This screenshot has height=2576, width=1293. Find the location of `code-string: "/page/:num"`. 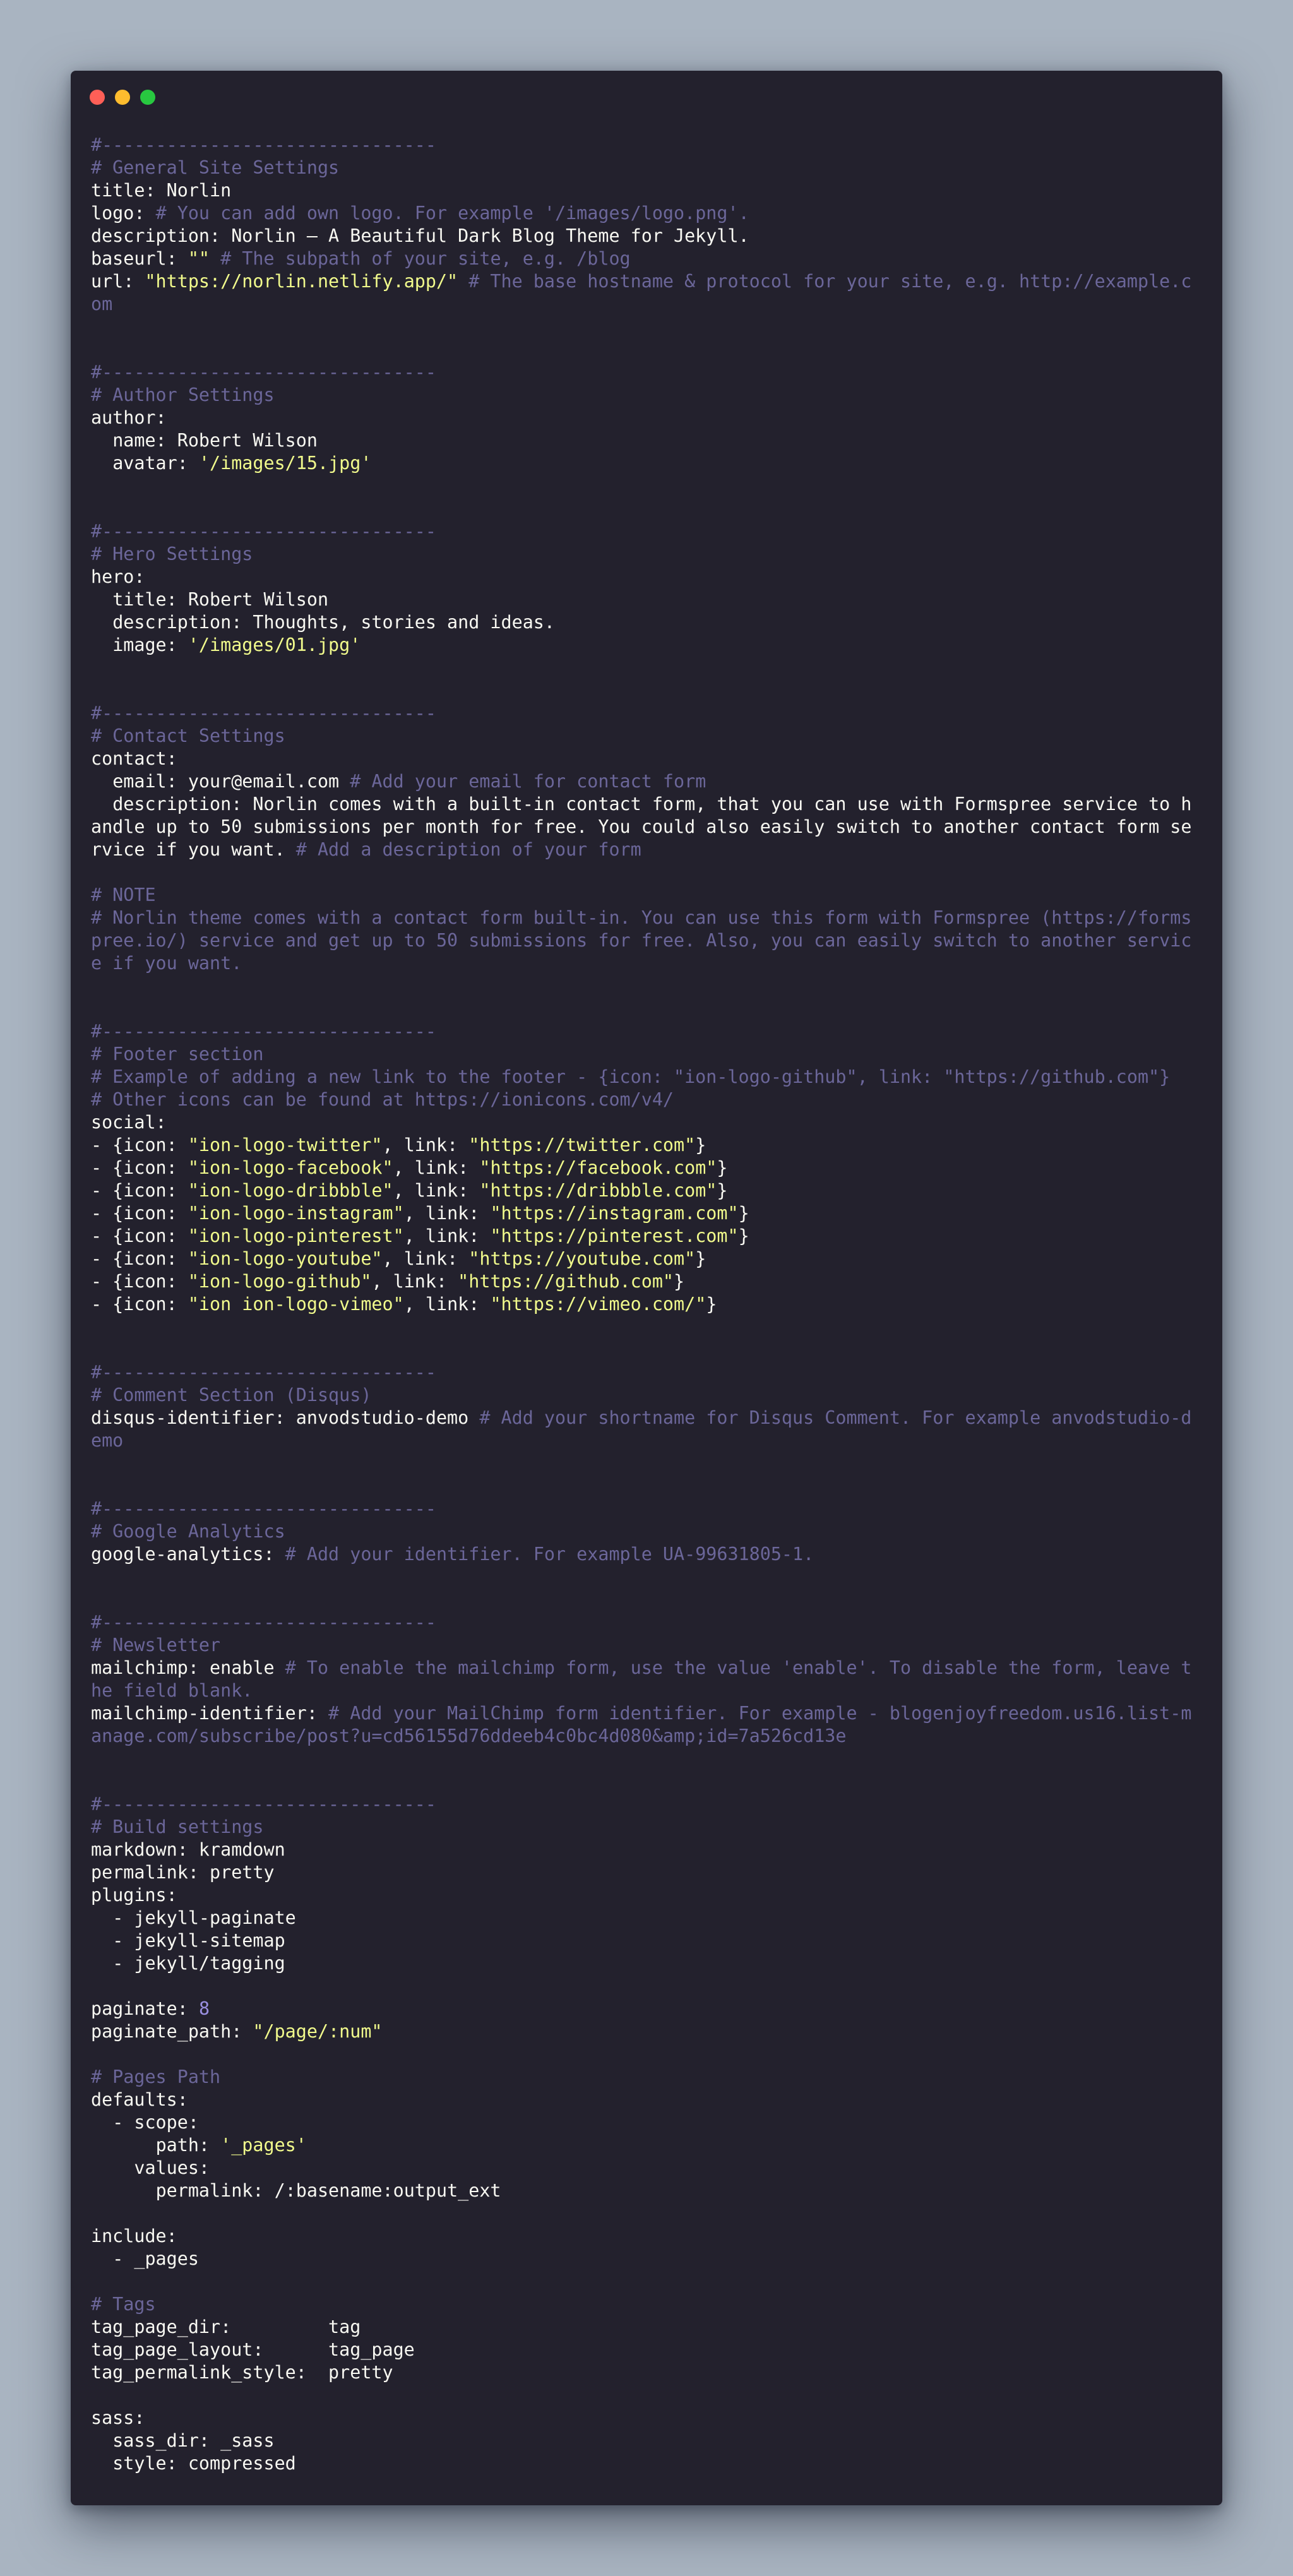

code-string: "/page/:num" is located at coordinates (318, 2031).